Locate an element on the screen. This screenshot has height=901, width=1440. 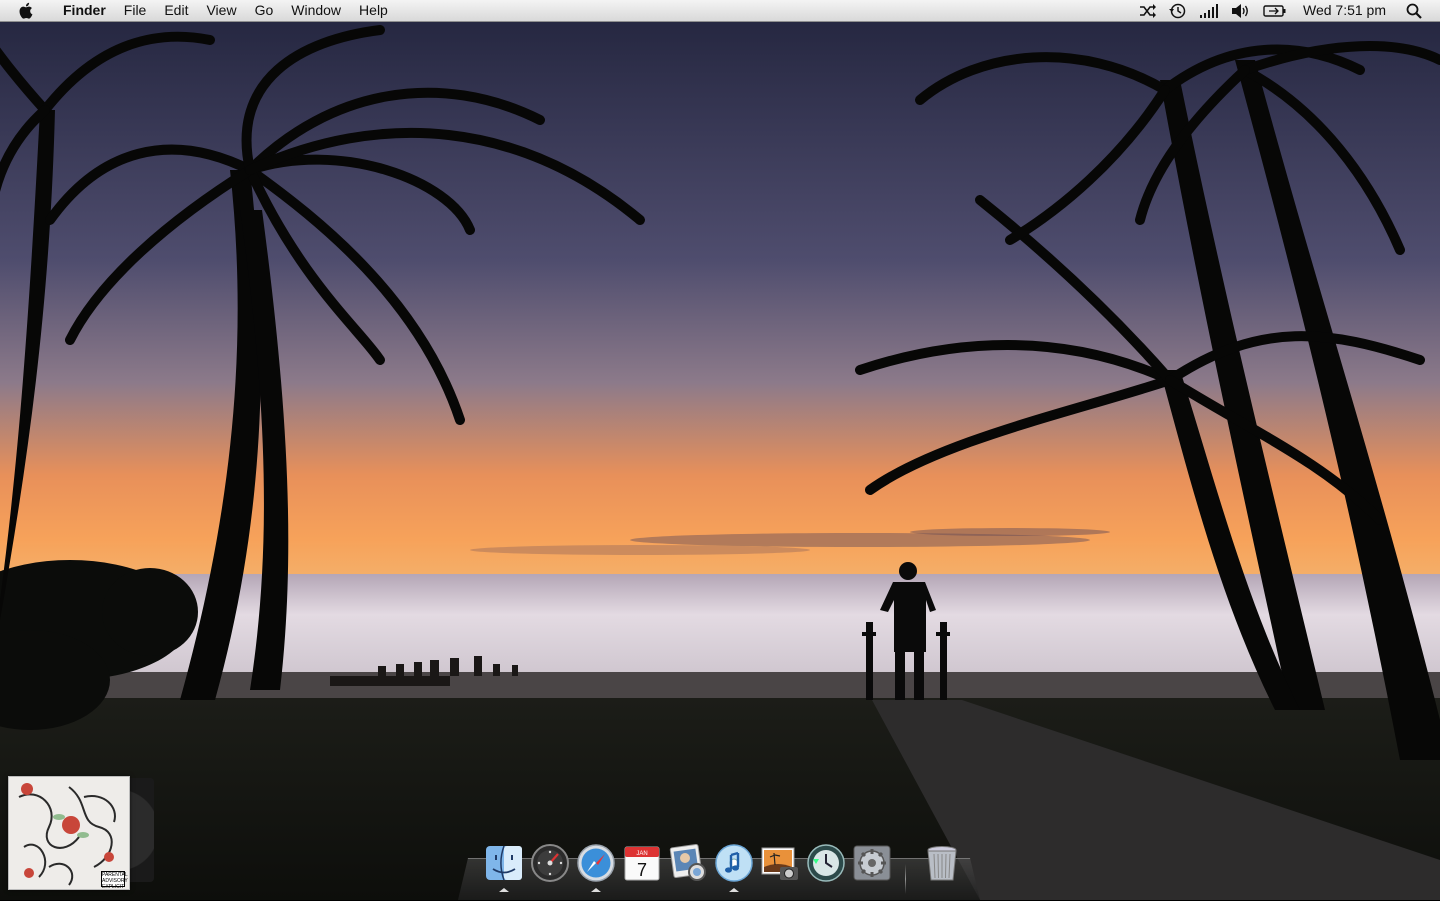
album-cover: PARENTAL ADVISORY EXPLICIT CONTENT is located at coordinates (69, 833).